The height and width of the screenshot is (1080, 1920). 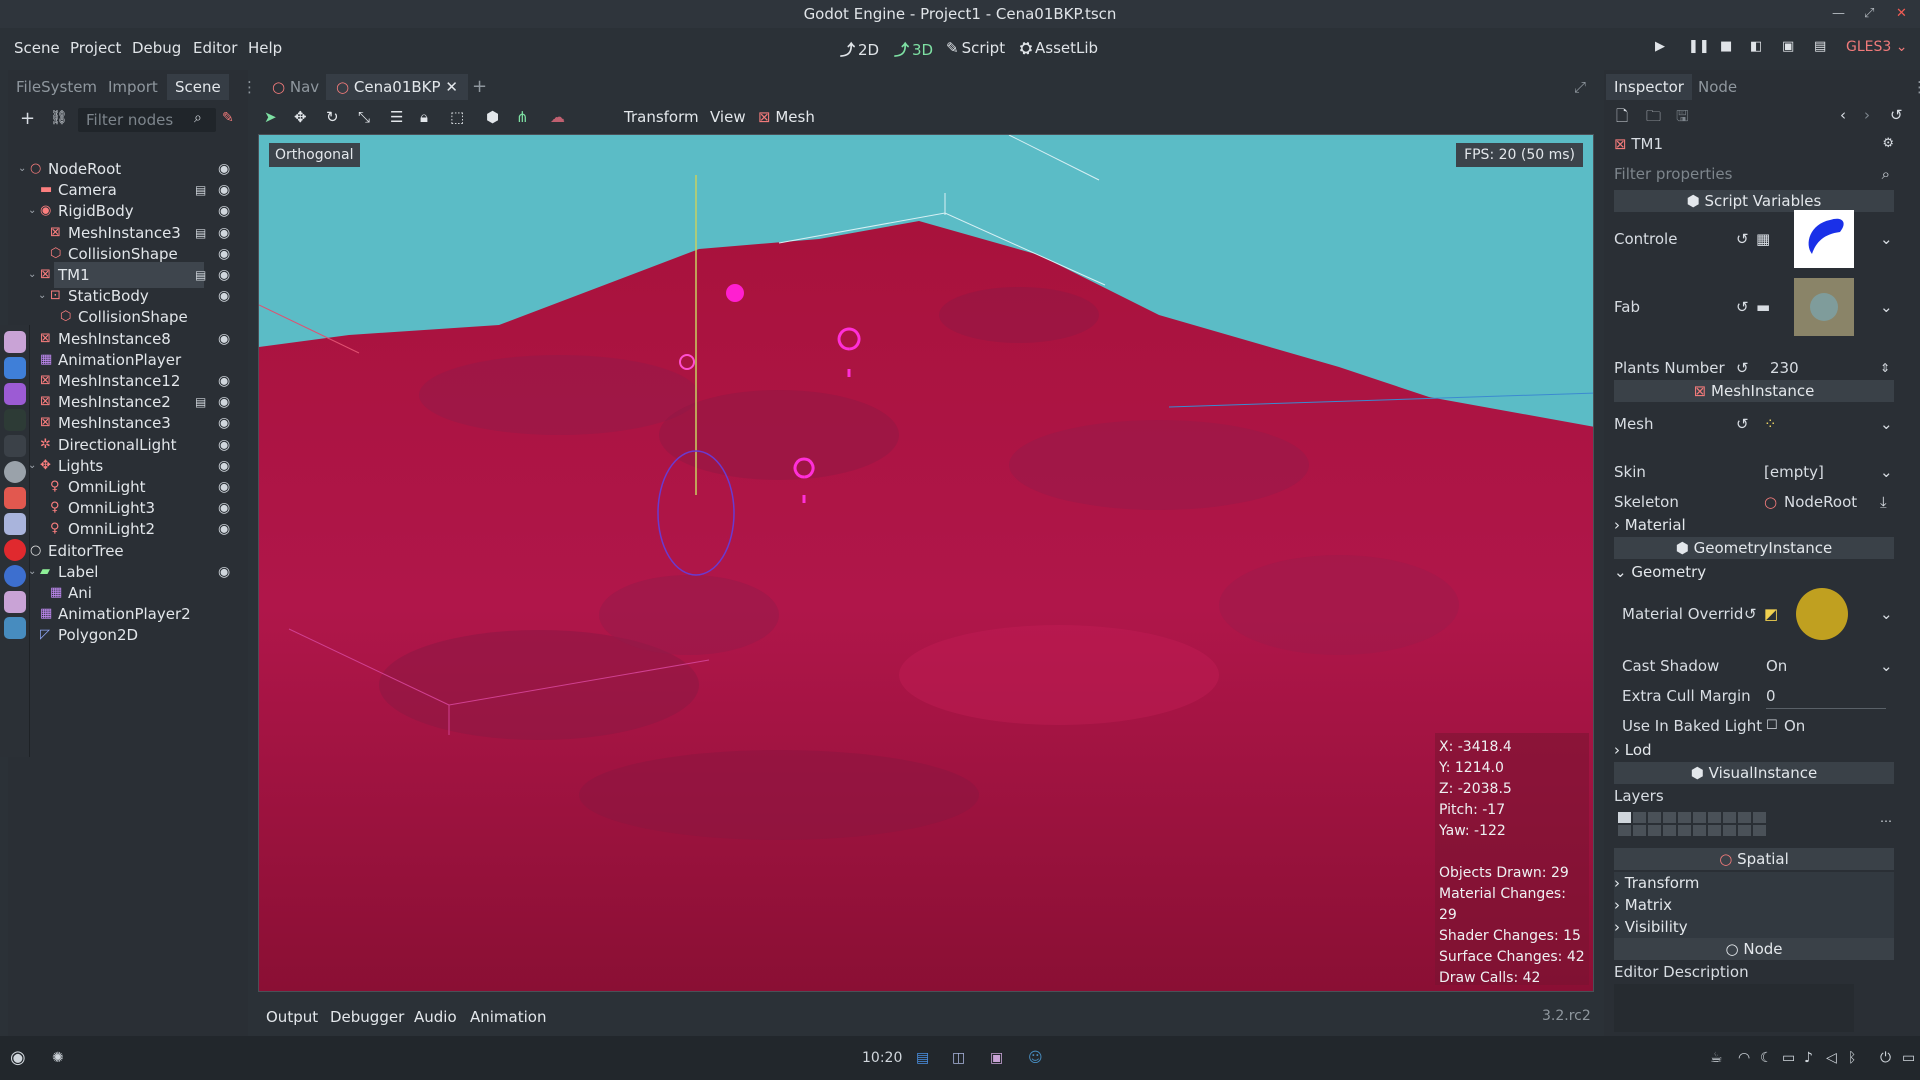 I want to click on lod-subsection: › Lod, so click(x=1754, y=750).